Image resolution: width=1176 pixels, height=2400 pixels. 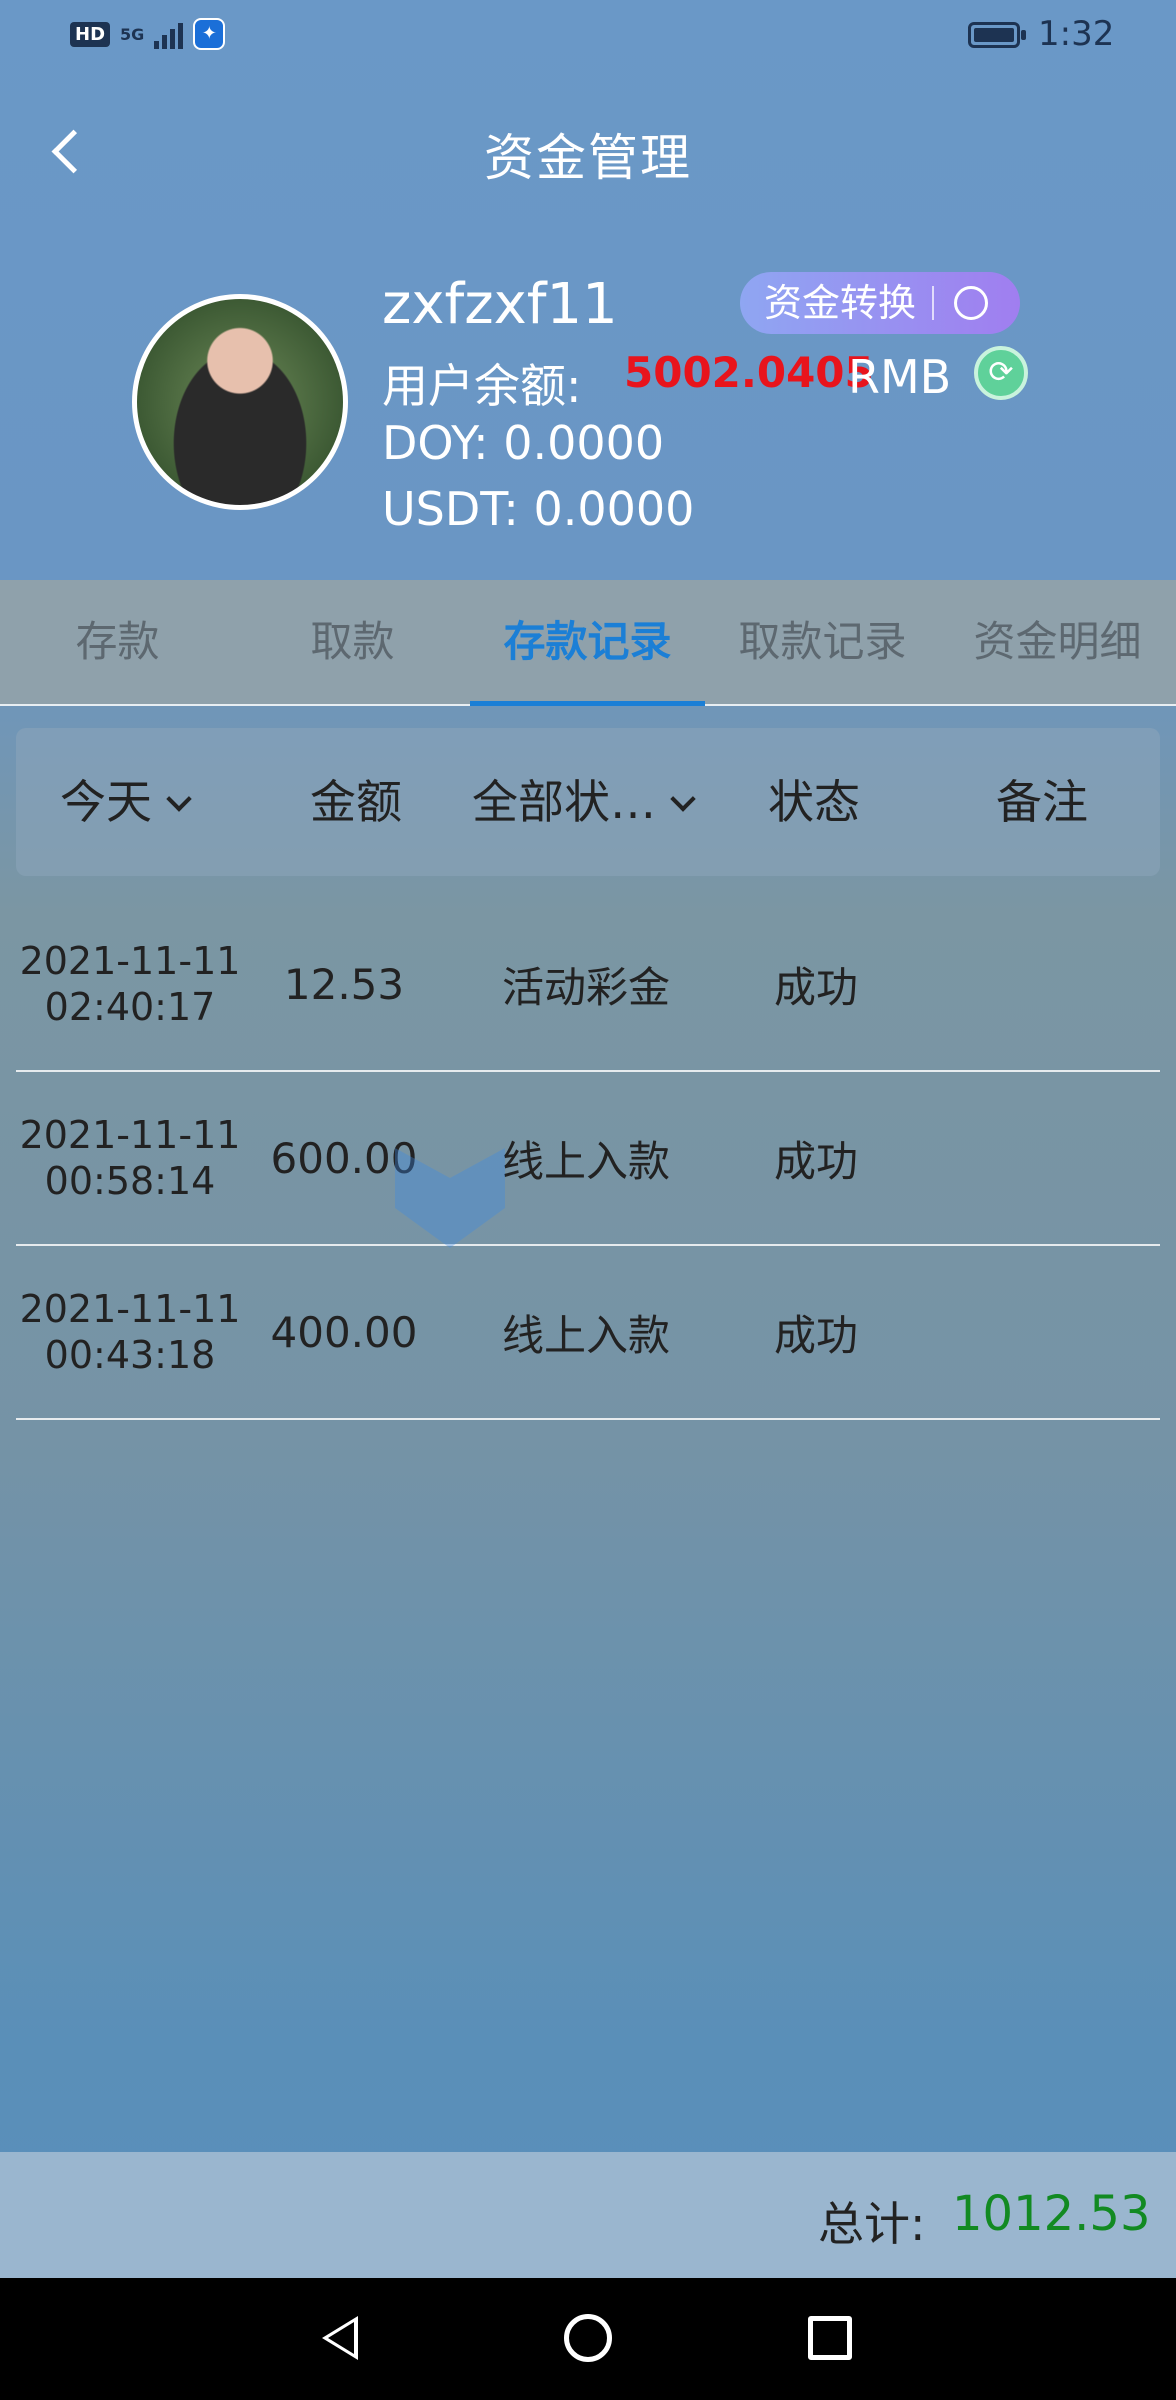 I want to click on tab-fund-details: 资金明细, so click(x=1057, y=642).